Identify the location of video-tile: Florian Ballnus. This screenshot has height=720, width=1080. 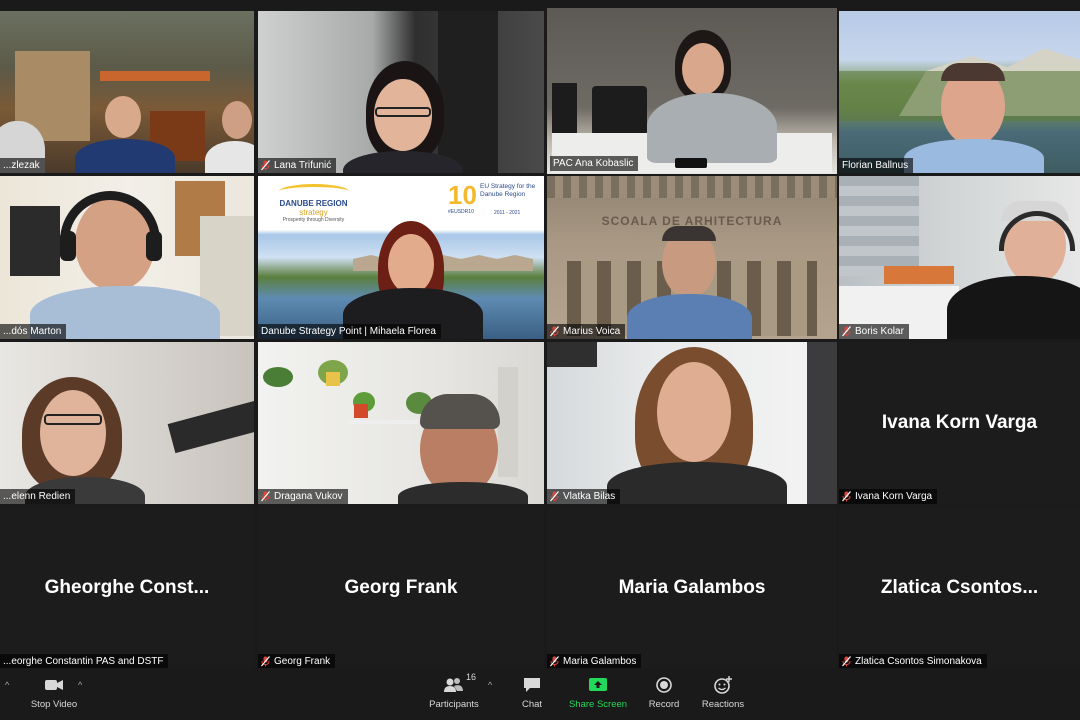
(959, 92).